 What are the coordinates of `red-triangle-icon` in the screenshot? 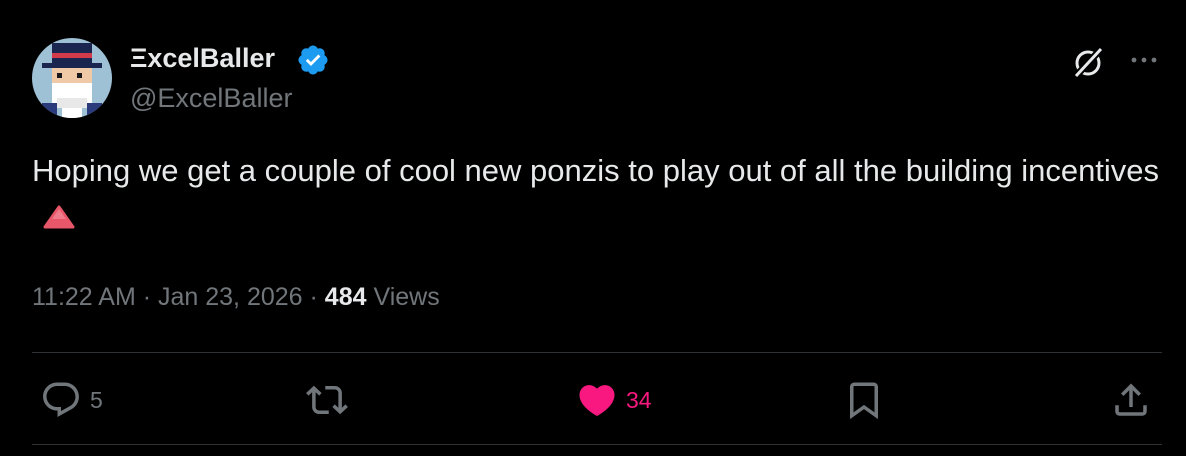 It's located at (59, 217).